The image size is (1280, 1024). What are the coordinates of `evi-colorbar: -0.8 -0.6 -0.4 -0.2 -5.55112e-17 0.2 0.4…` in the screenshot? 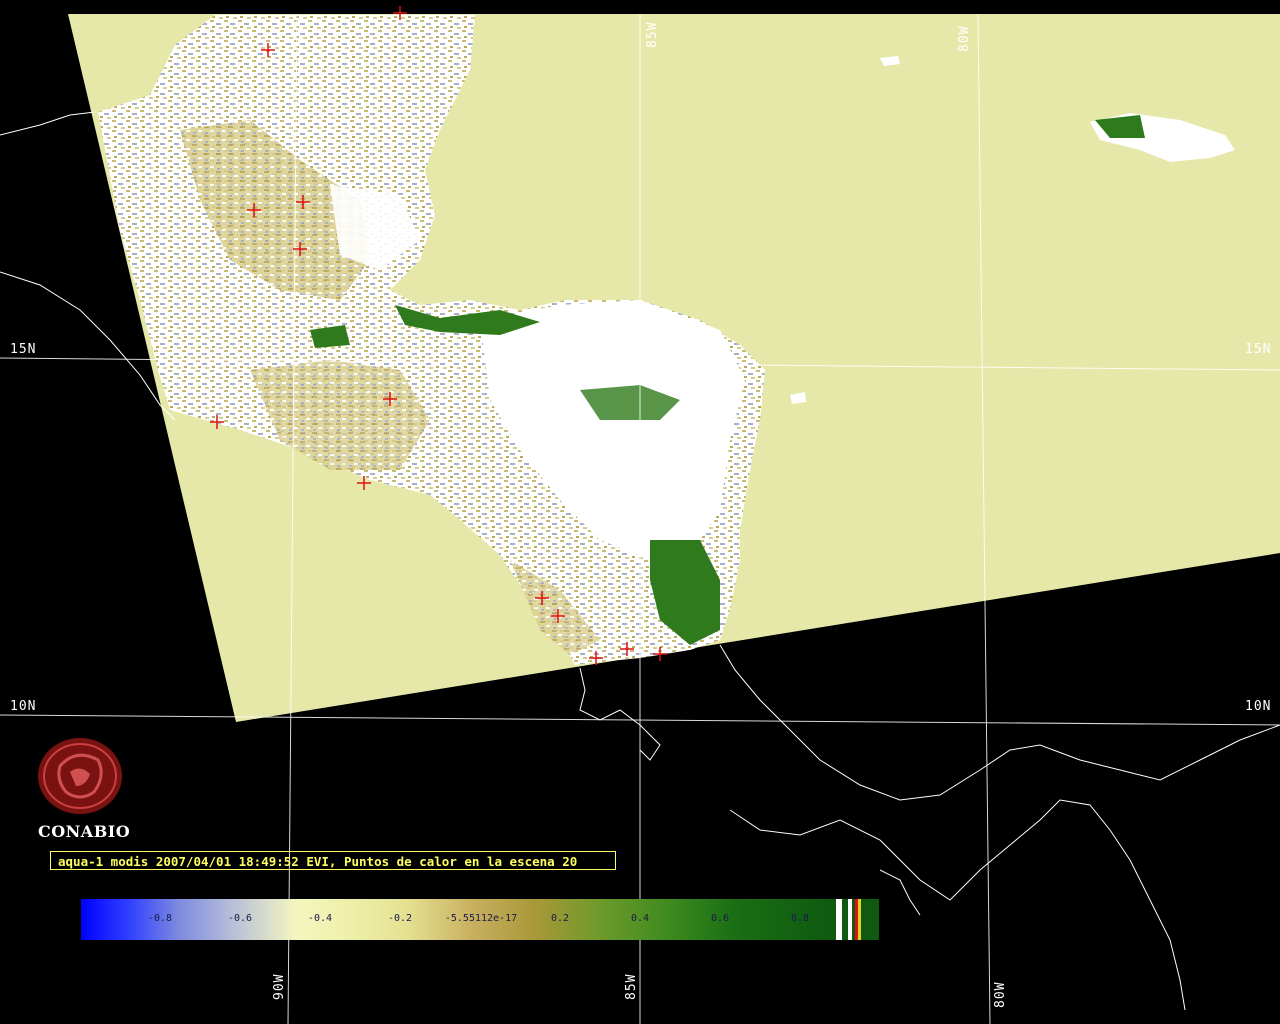 It's located at (480, 919).